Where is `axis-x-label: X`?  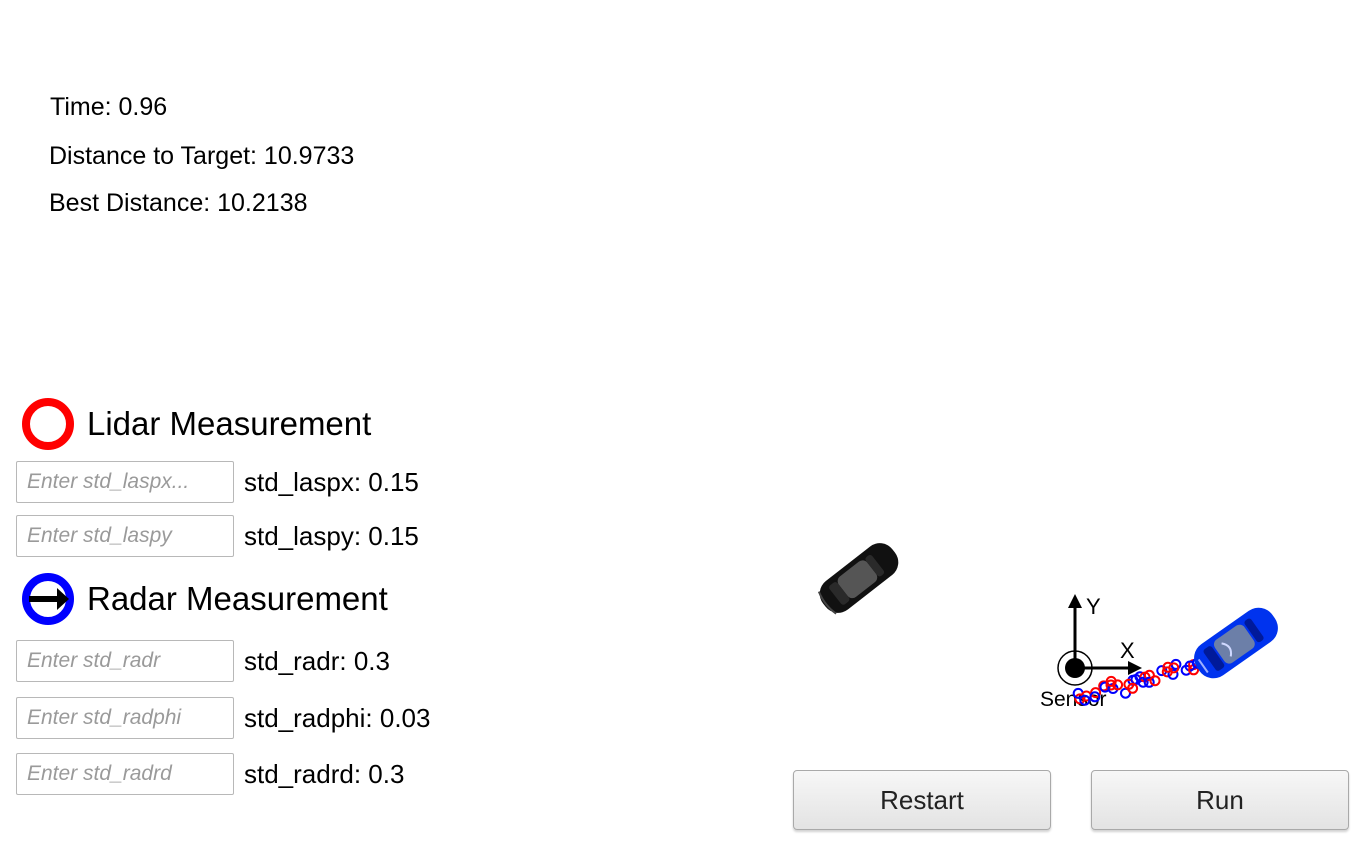
axis-x-label: X is located at coordinates (1127, 650).